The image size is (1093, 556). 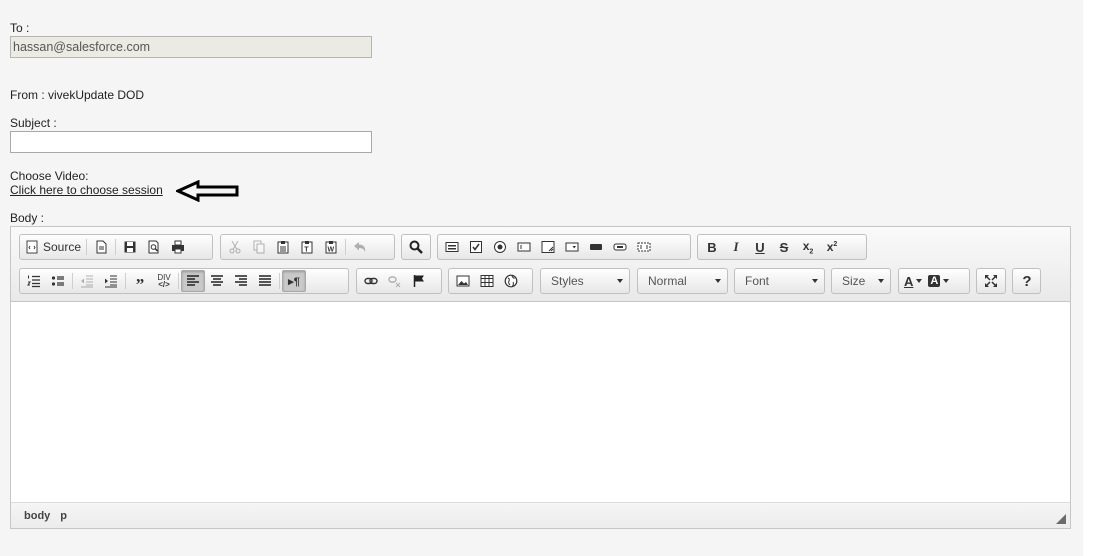 I want to click on table-button, so click(x=487, y=281).